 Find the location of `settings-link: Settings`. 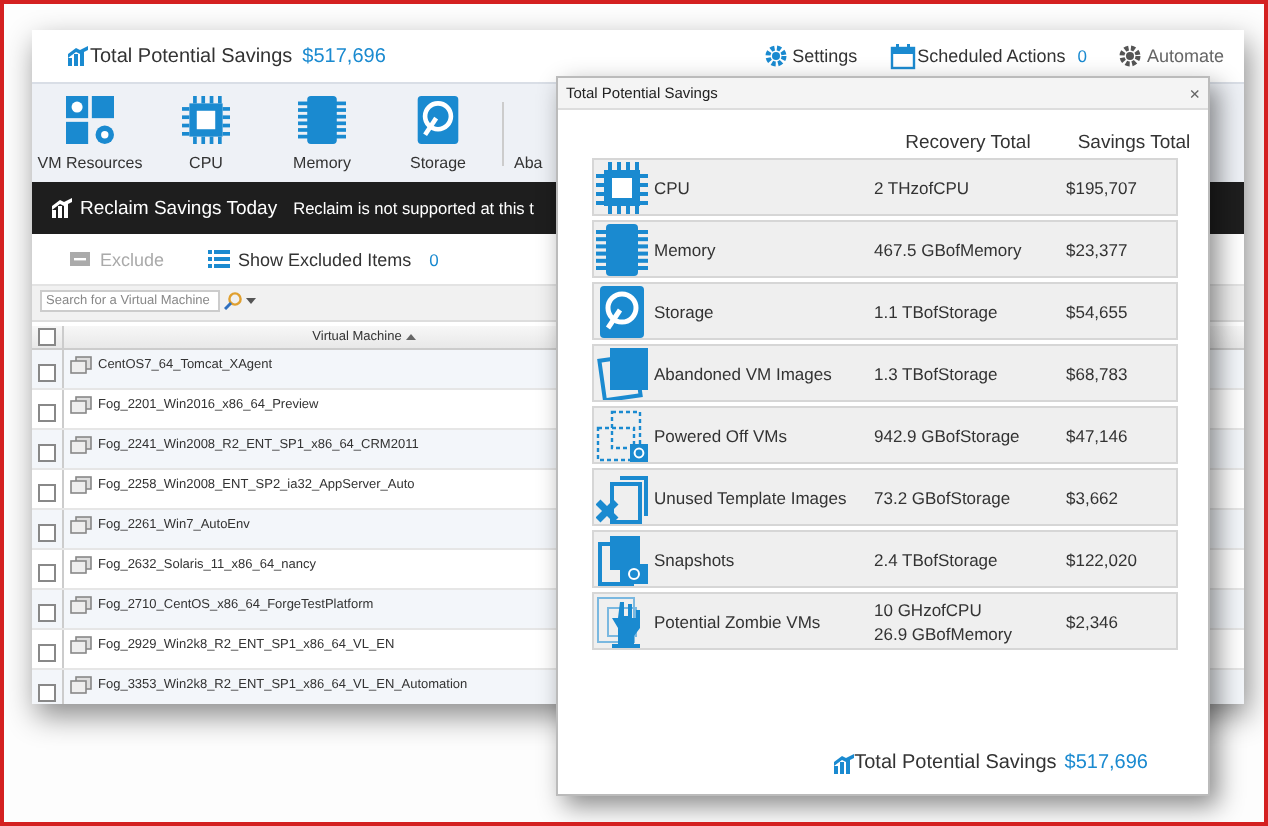

settings-link: Settings is located at coordinates (825, 56).